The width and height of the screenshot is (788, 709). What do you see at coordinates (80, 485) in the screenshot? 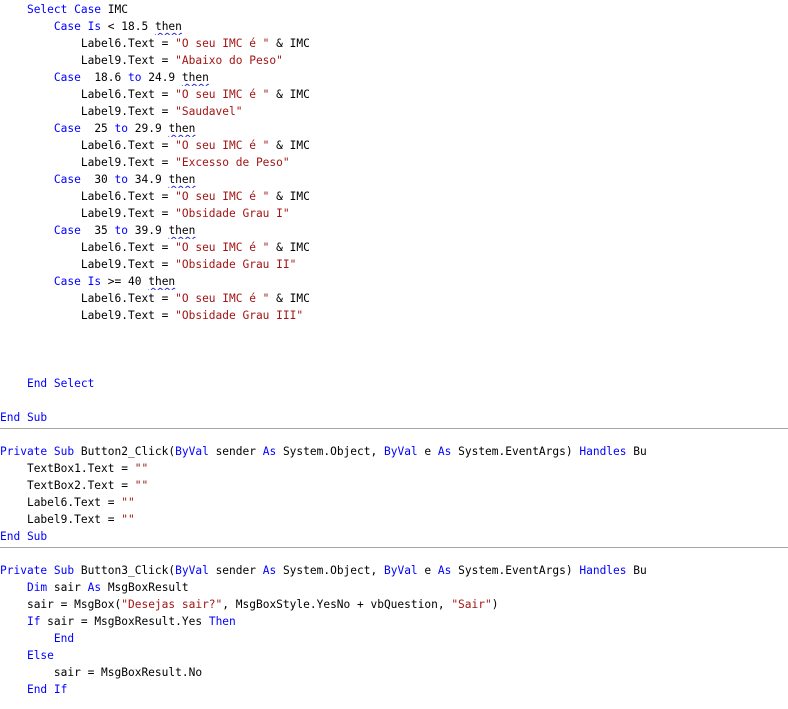
I see `code-text: TextBox2.Text =` at bounding box center [80, 485].